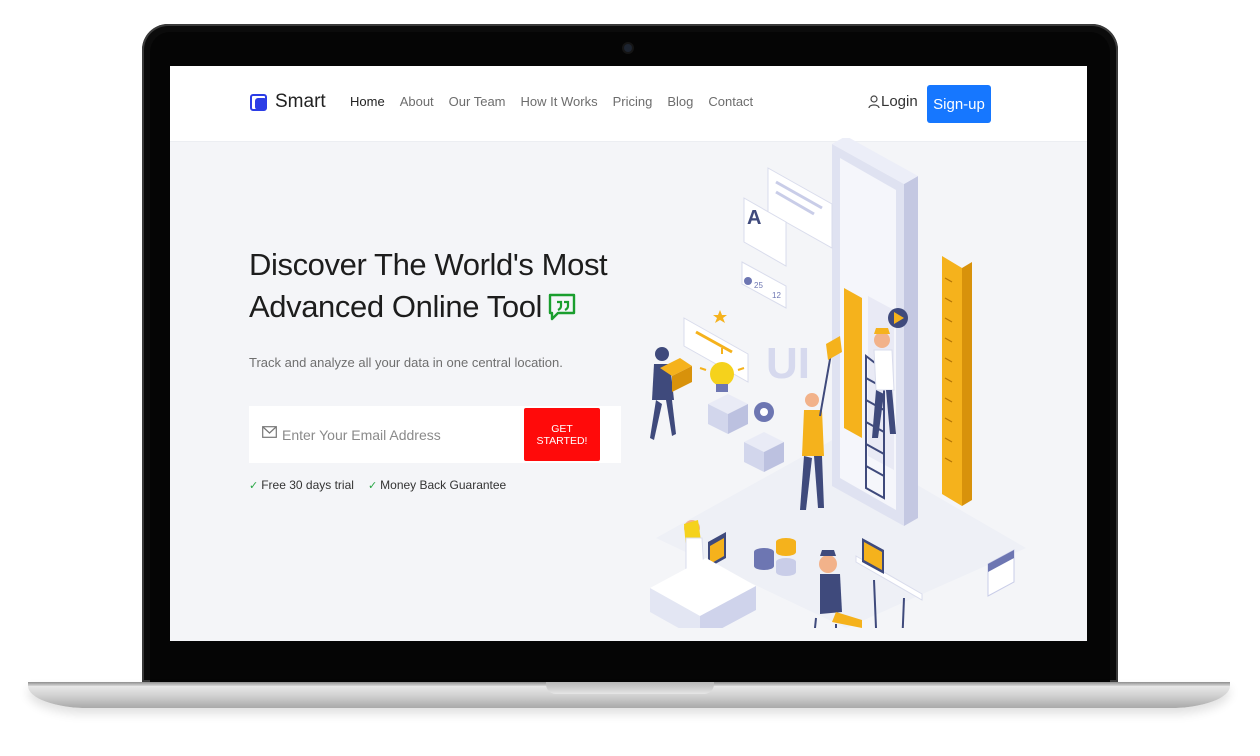 Image resolution: width=1260 pixels, height=756 pixels. What do you see at coordinates (899, 101) in the screenshot?
I see `login-label: Login` at bounding box center [899, 101].